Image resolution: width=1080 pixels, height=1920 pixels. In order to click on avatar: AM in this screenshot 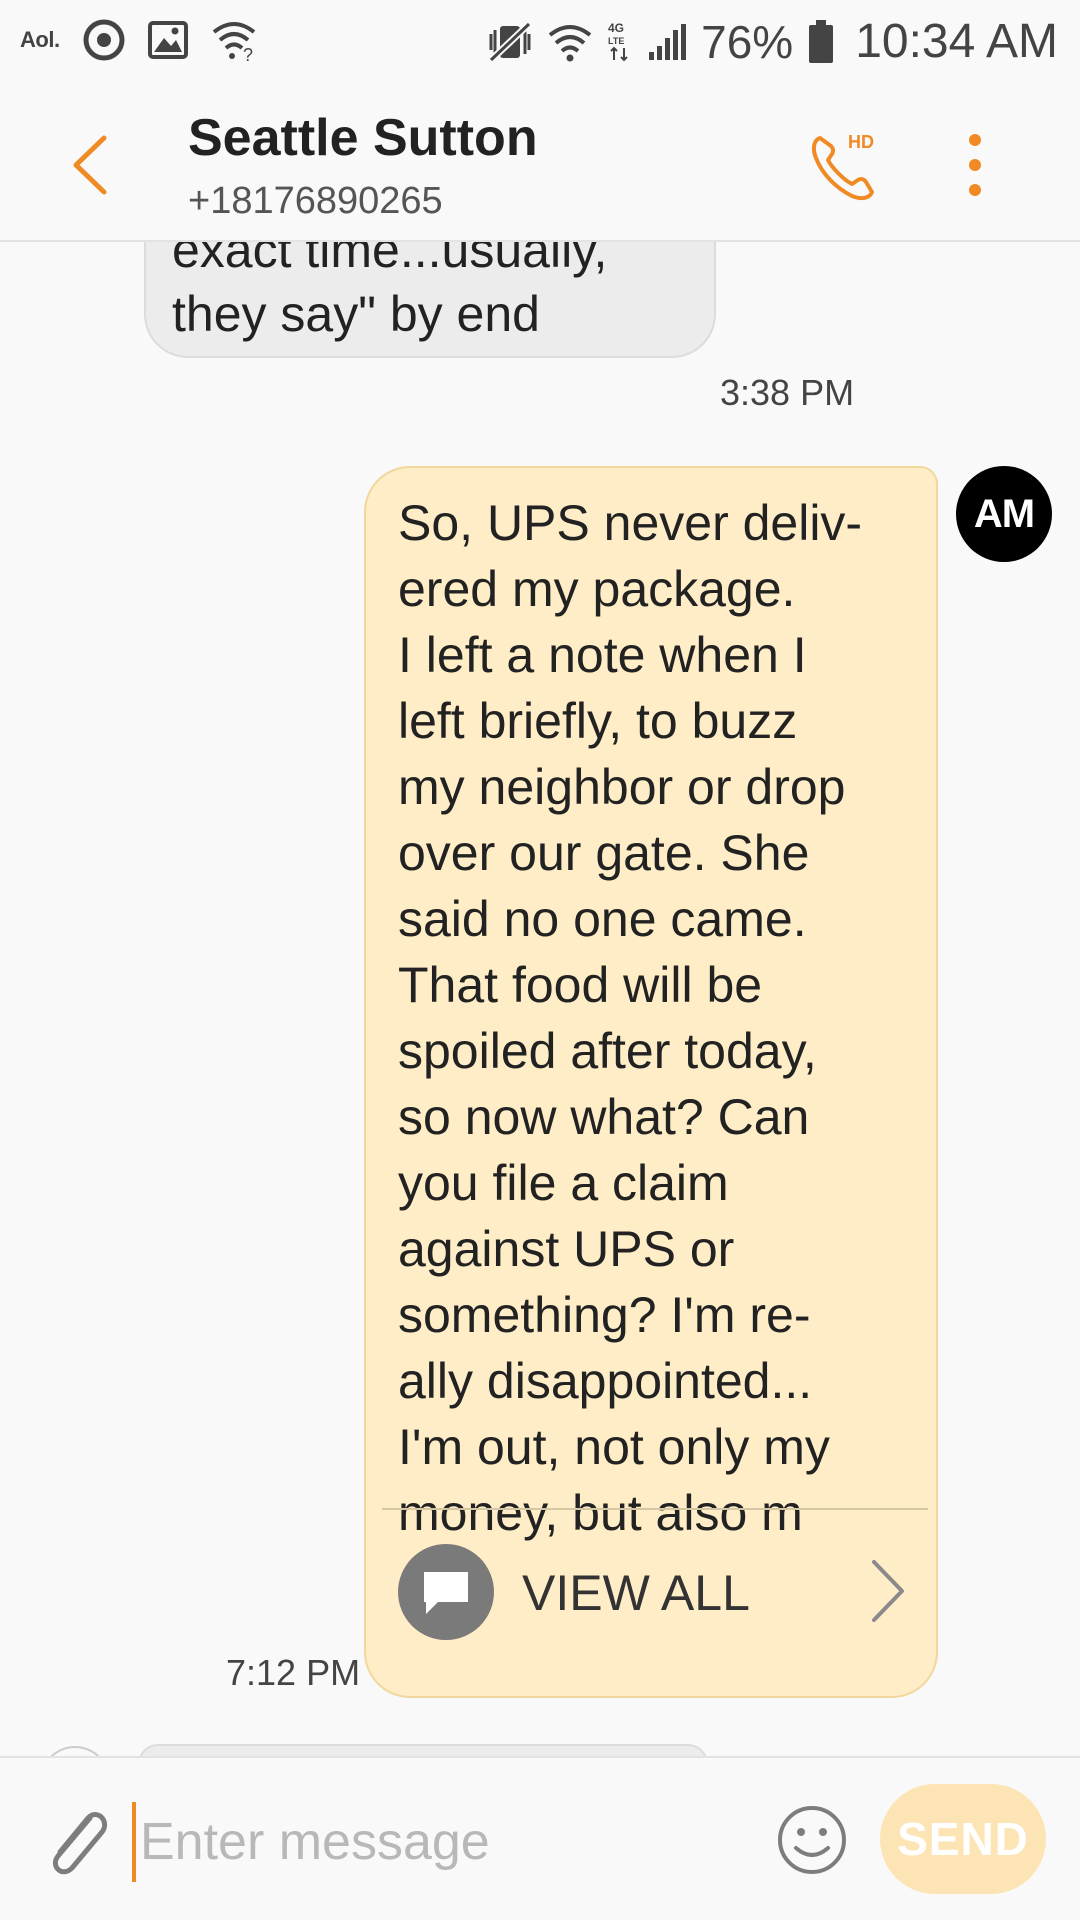, I will do `click(1004, 514)`.